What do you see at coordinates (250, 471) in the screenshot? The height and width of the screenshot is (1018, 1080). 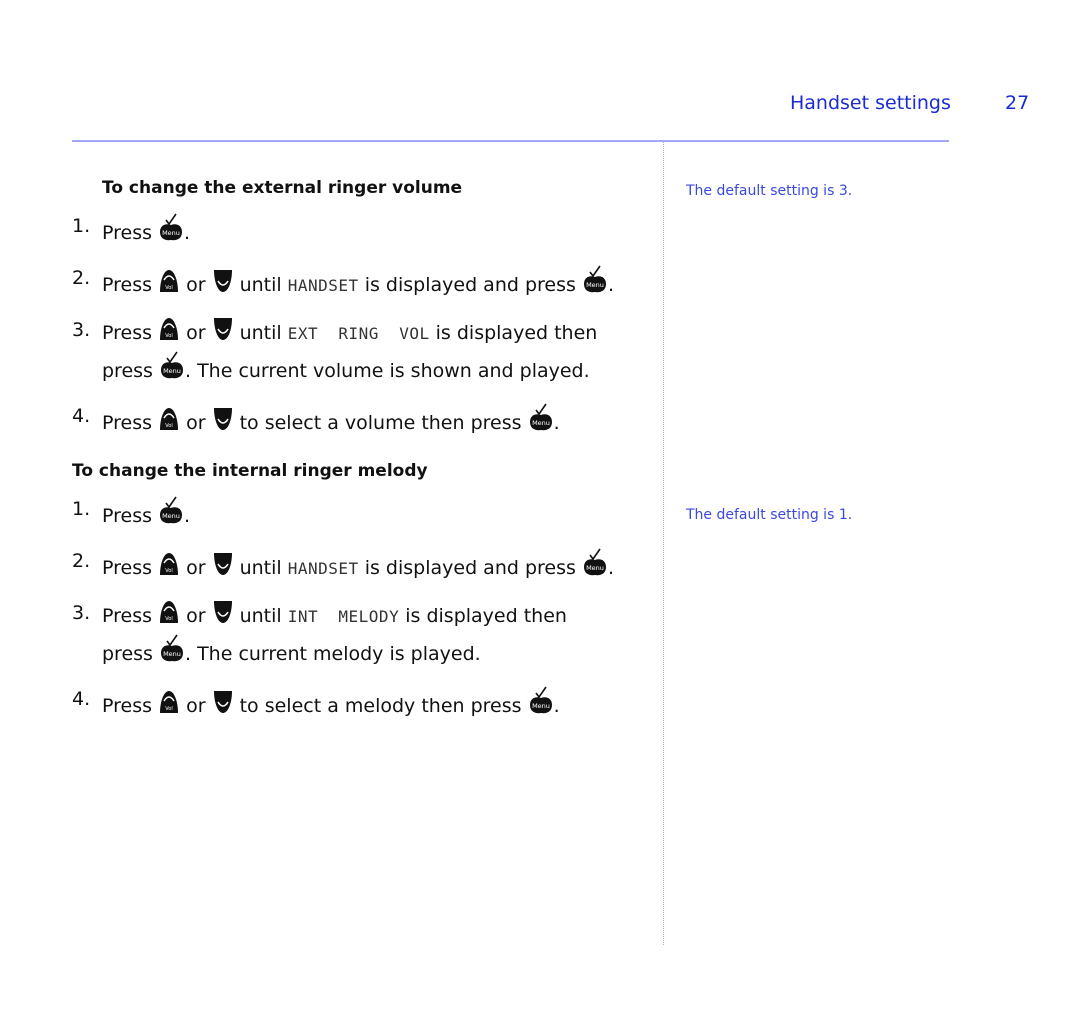 I see `section-heading: To change the internal ringer melody` at bounding box center [250, 471].